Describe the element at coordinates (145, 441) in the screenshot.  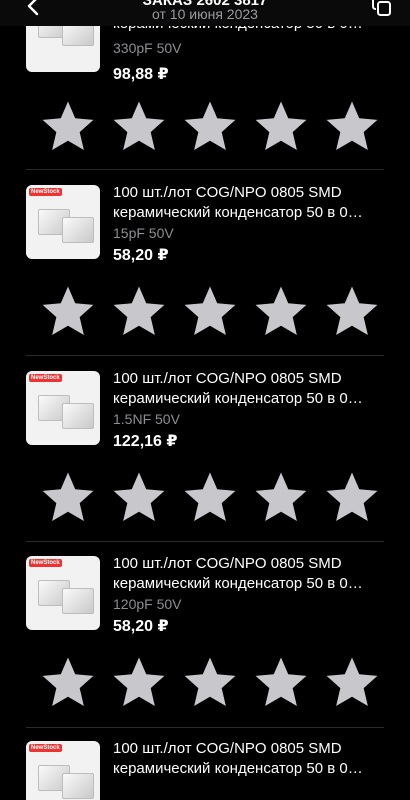
I see `product-price: 122,16 ₽` at that location.